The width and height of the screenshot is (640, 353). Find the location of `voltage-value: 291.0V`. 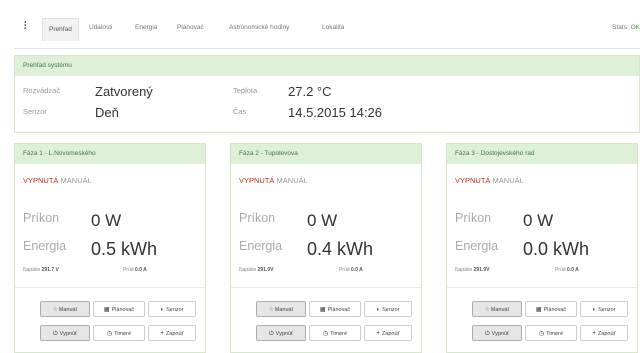

voltage-value: 291.0V is located at coordinates (265, 270).